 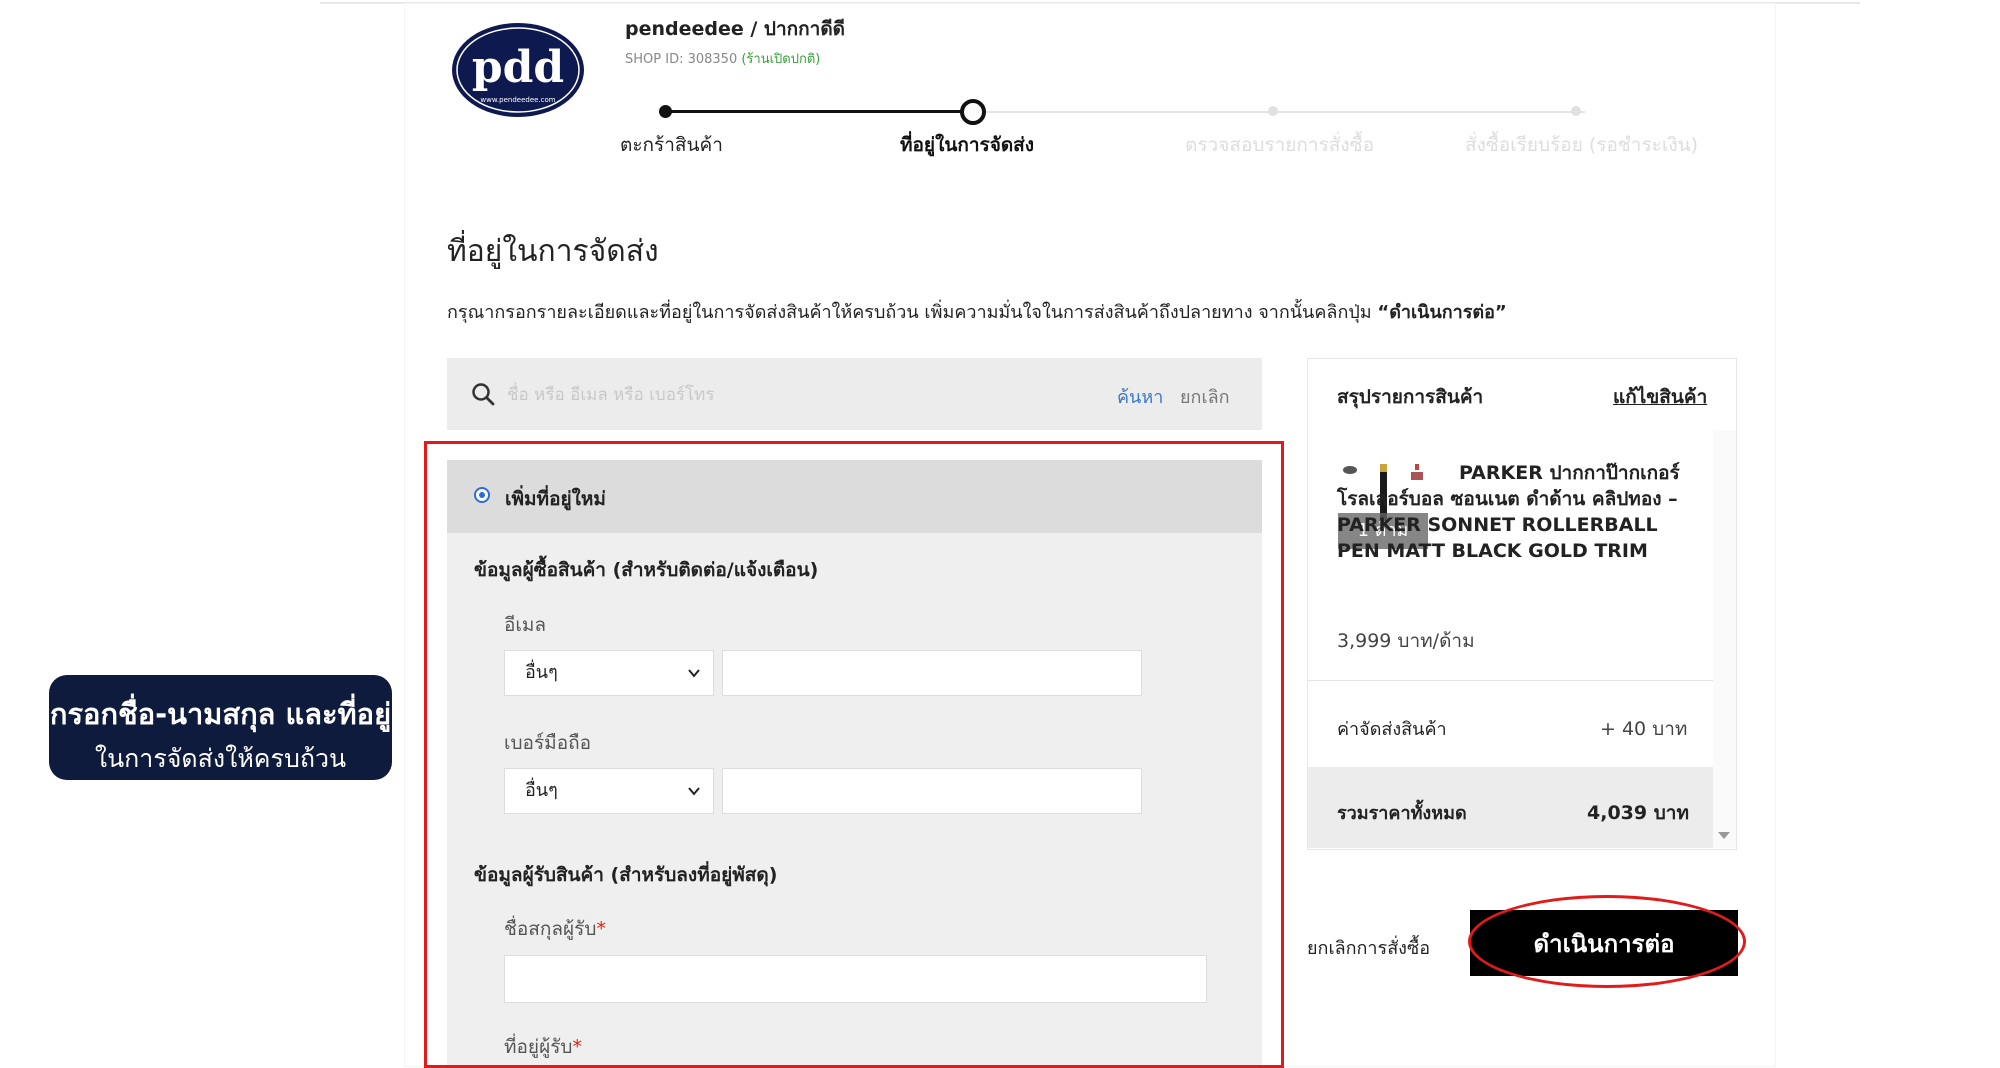 What do you see at coordinates (1644, 729) in the screenshot?
I see `shipping-value: + 40 บาท` at bounding box center [1644, 729].